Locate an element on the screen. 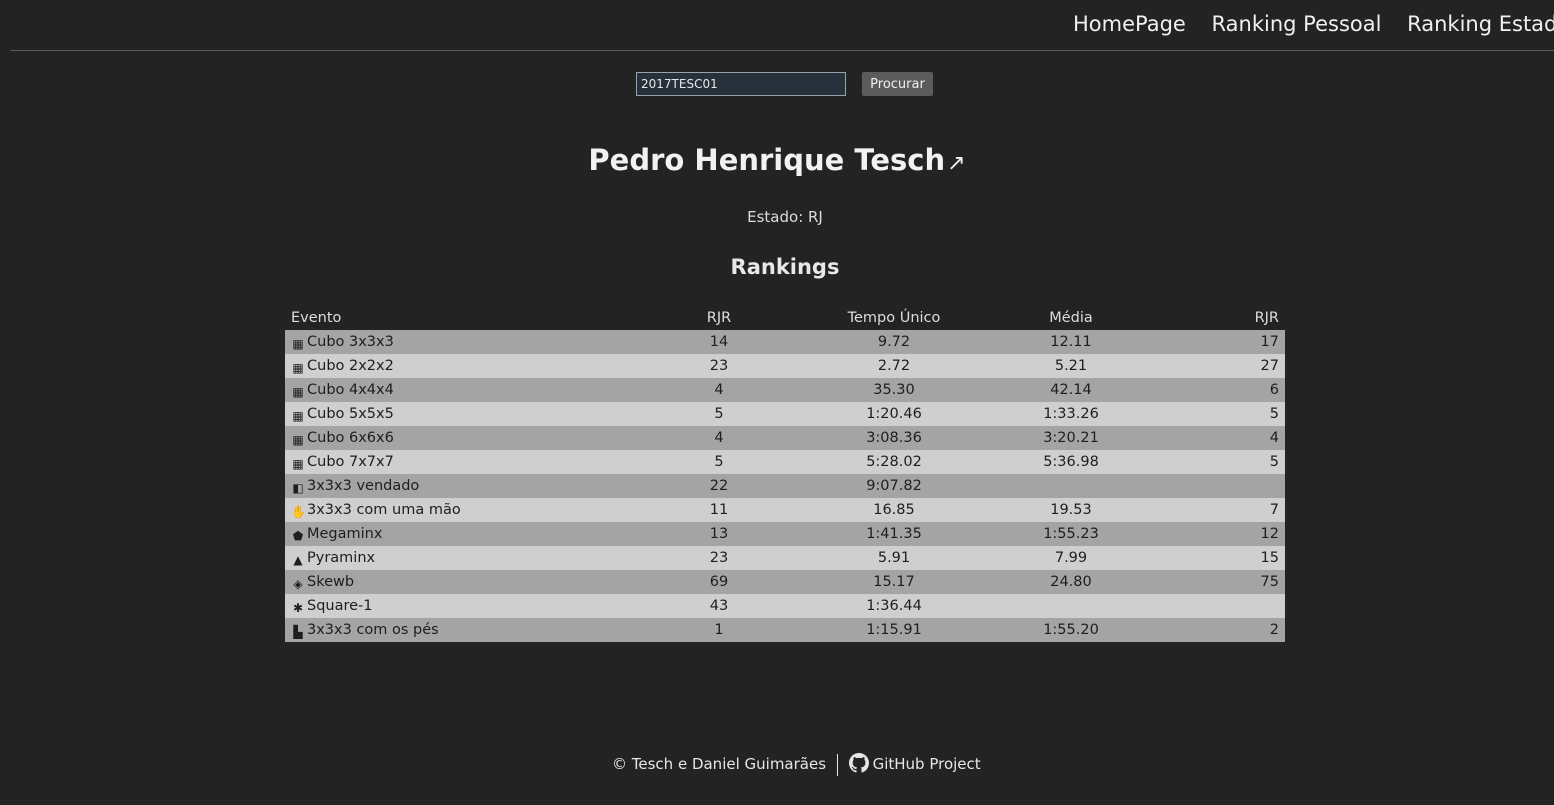 This screenshot has height=805, width=1554. table-row: ◈ Skewb 69 15.17 24.80 75 is located at coordinates (785, 582).